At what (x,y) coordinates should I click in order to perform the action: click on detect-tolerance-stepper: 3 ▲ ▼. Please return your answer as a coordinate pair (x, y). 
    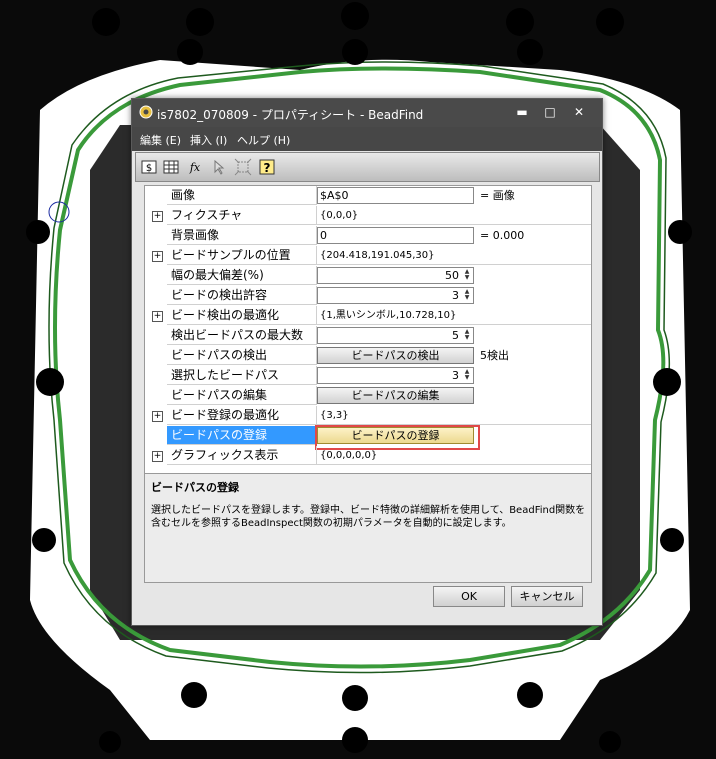
    Looking at the image, I should click on (395, 295).